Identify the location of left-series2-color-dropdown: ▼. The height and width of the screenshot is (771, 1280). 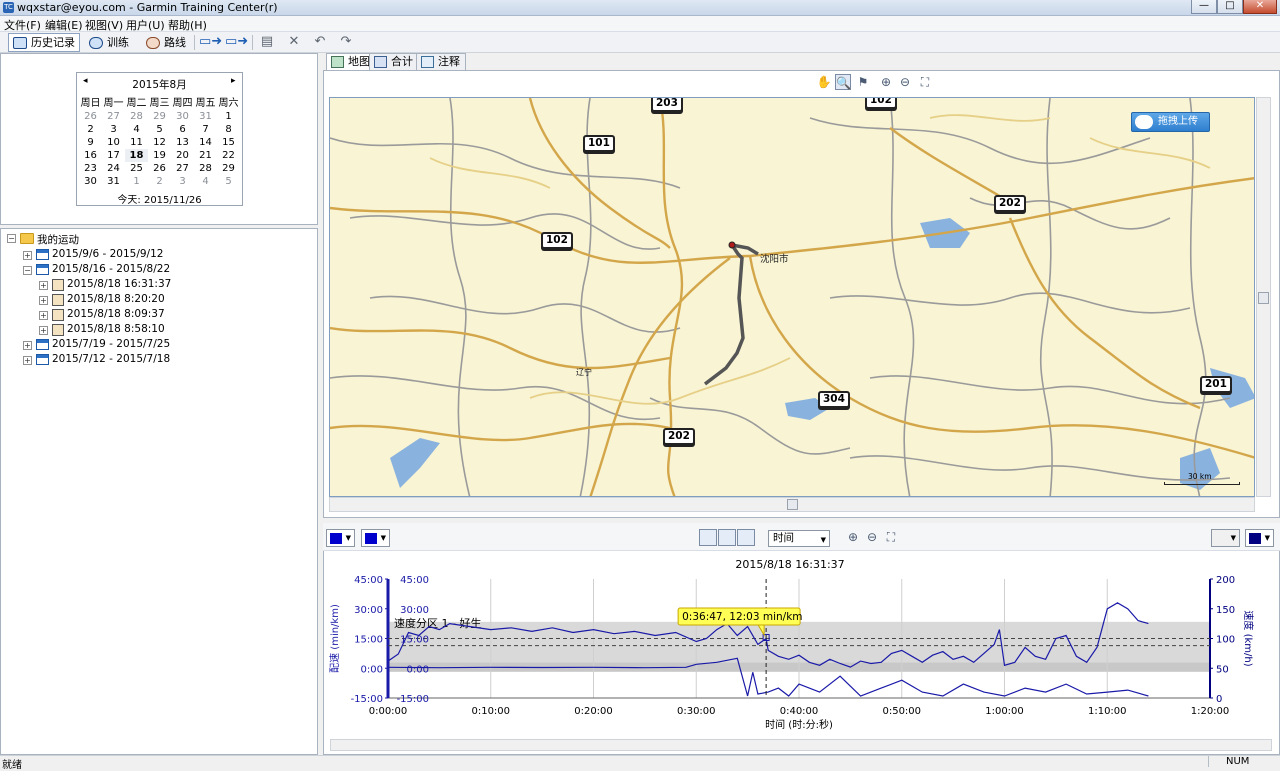
(375, 538).